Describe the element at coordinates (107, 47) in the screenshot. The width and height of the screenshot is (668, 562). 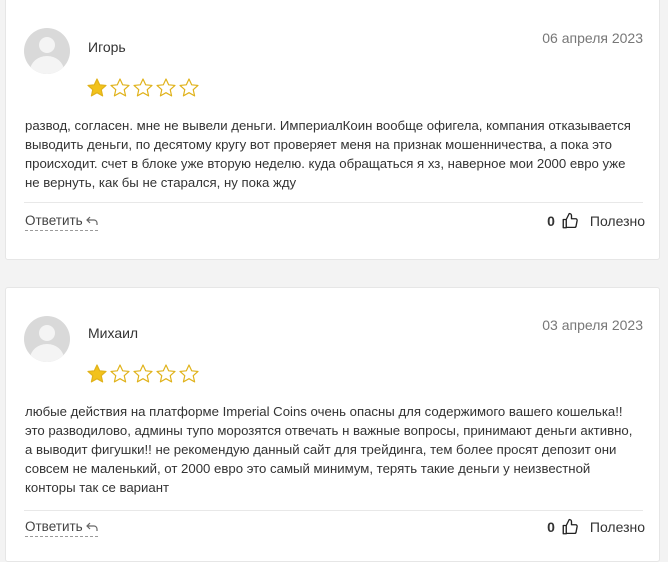
I see `review-author: Игорь` at that location.